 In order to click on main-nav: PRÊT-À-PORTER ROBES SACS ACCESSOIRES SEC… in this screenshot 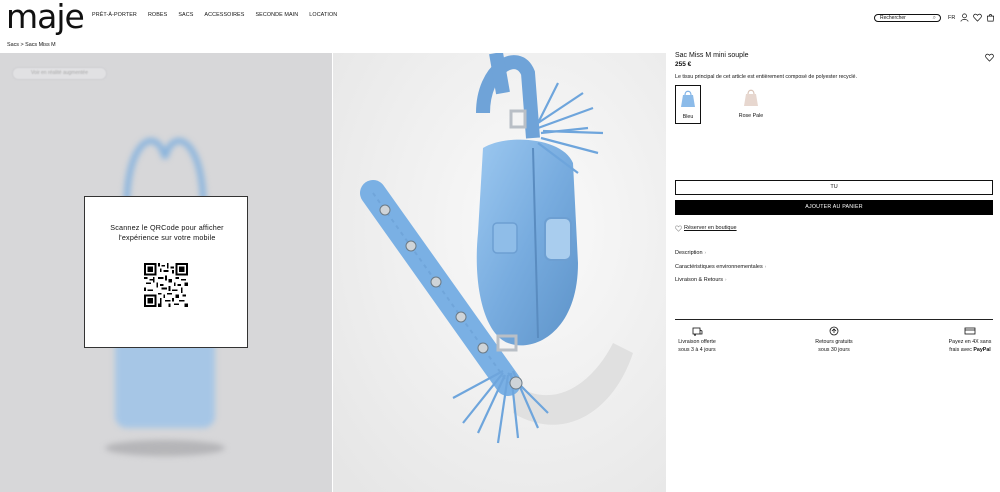, I will do `click(220, 15)`.